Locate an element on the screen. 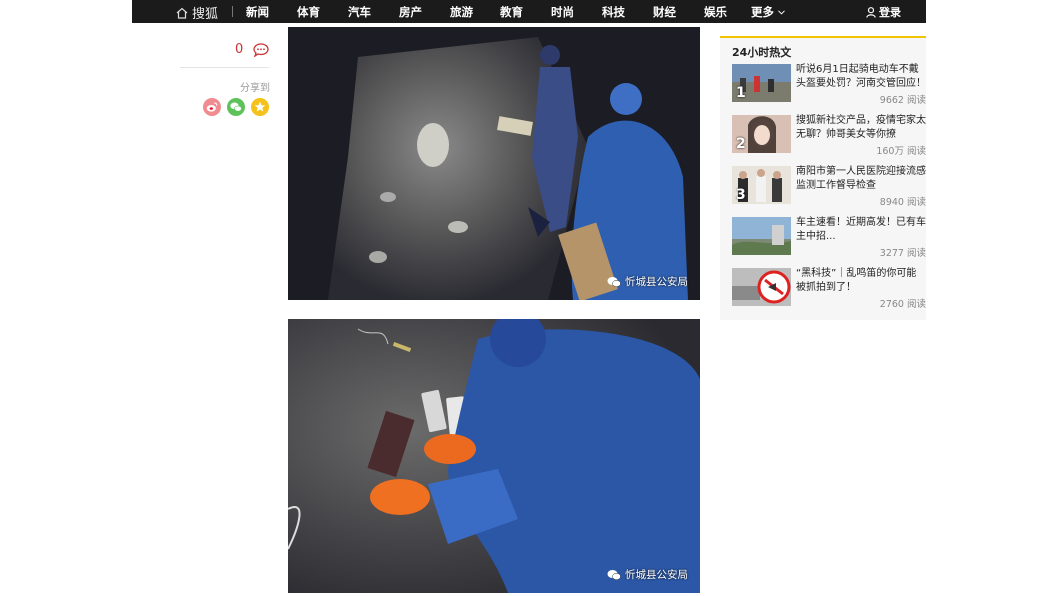  nav-more: 更多 is located at coordinates (768, 12).